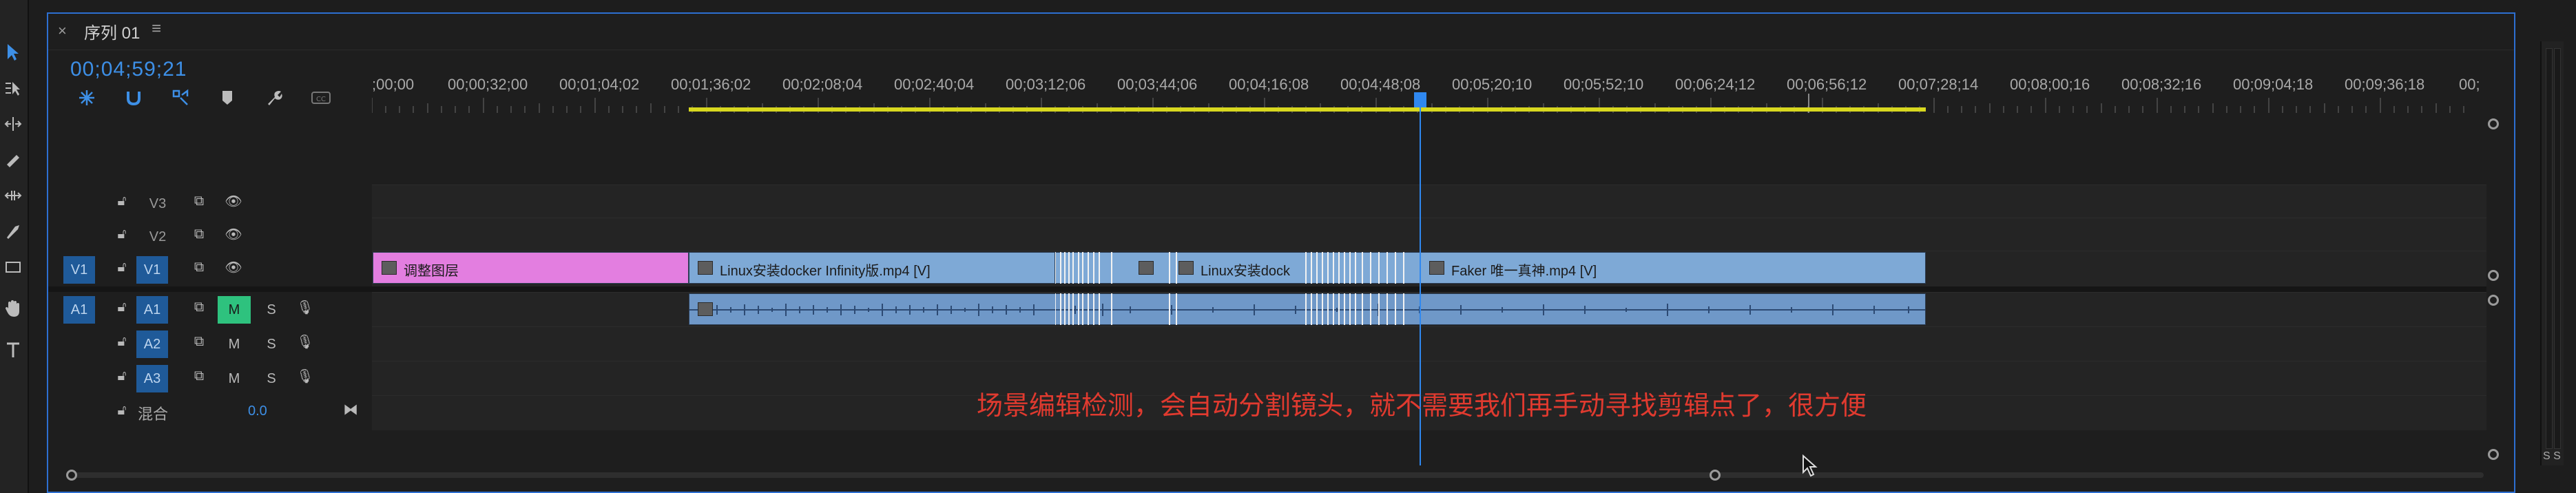  Describe the element at coordinates (128, 69) in the screenshot. I see `playhead-timecode: 00;04;59;21` at that location.